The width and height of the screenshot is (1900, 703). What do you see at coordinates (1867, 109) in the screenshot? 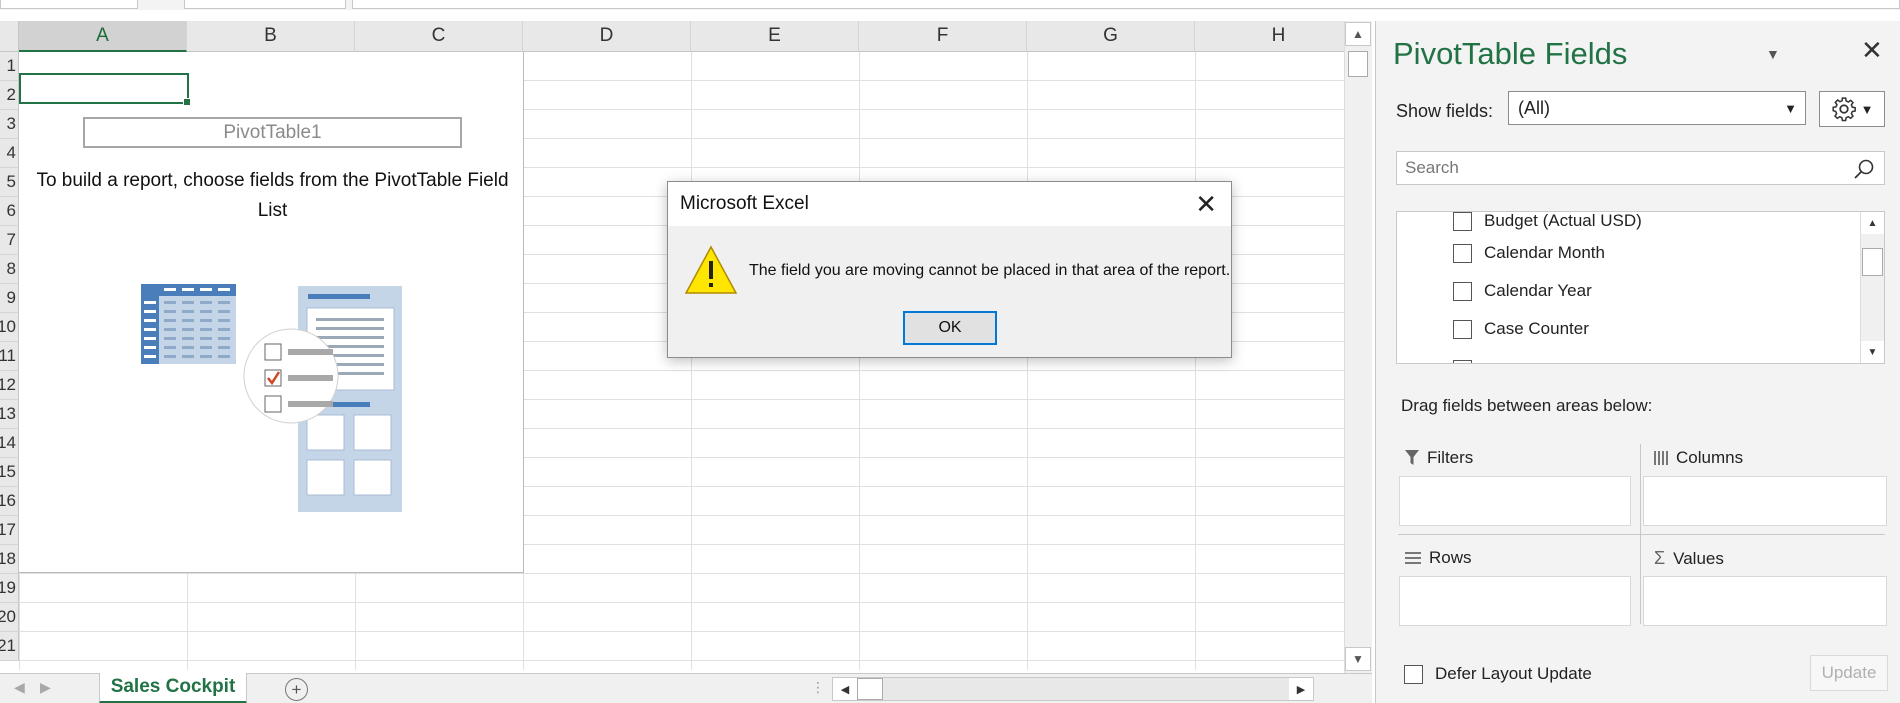
I see `gear-chevron-icon: ▼` at bounding box center [1867, 109].